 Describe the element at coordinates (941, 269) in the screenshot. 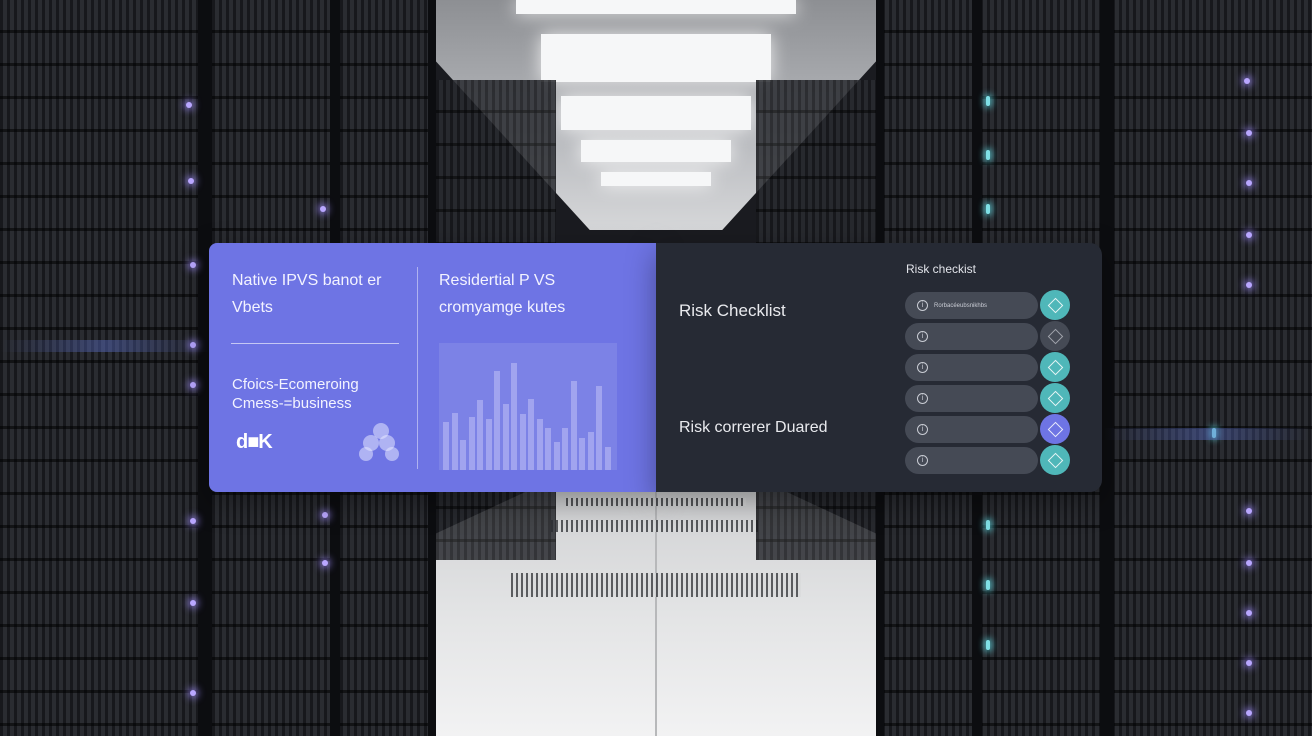

I see `risk-list-heading: Risk checkist` at that location.